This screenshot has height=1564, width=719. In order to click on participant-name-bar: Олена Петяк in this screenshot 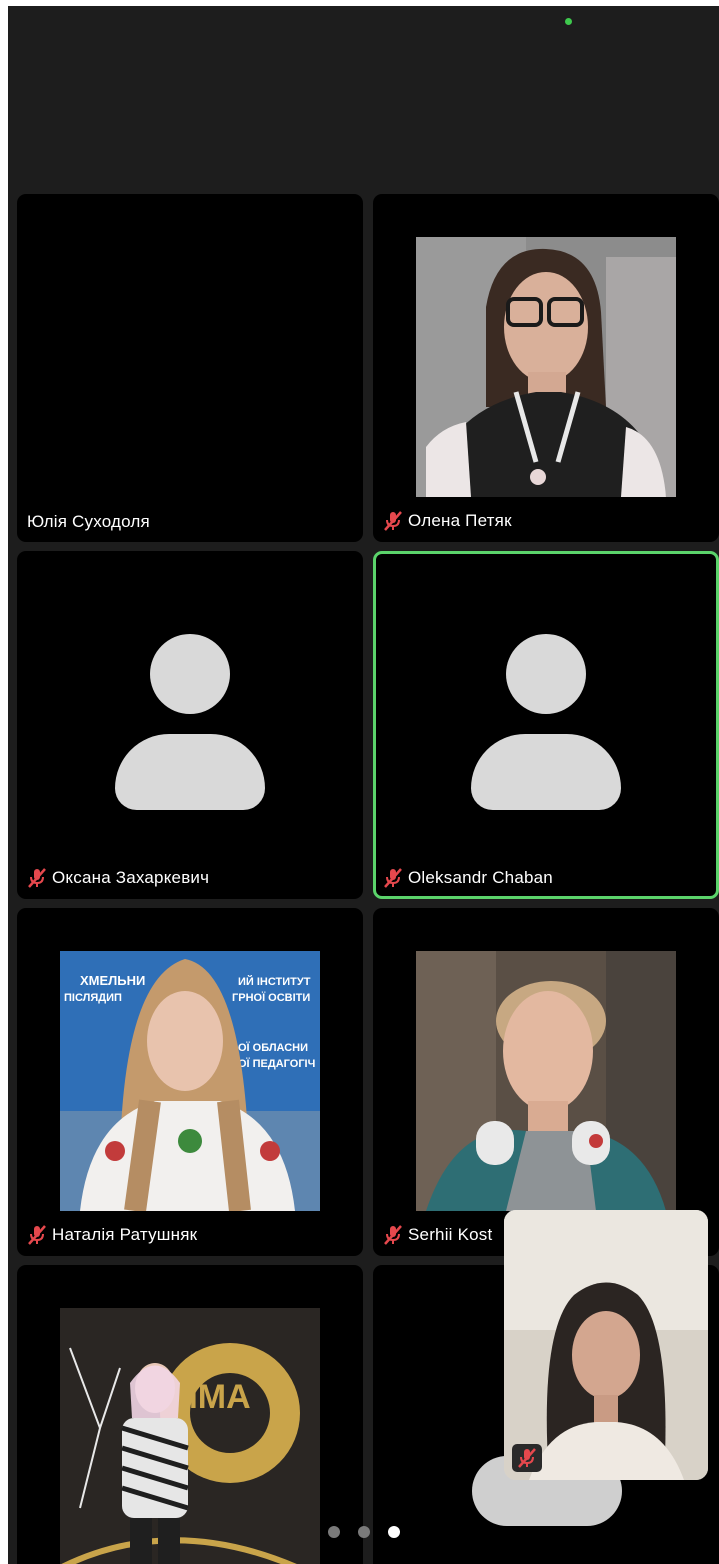, I will do `click(447, 521)`.